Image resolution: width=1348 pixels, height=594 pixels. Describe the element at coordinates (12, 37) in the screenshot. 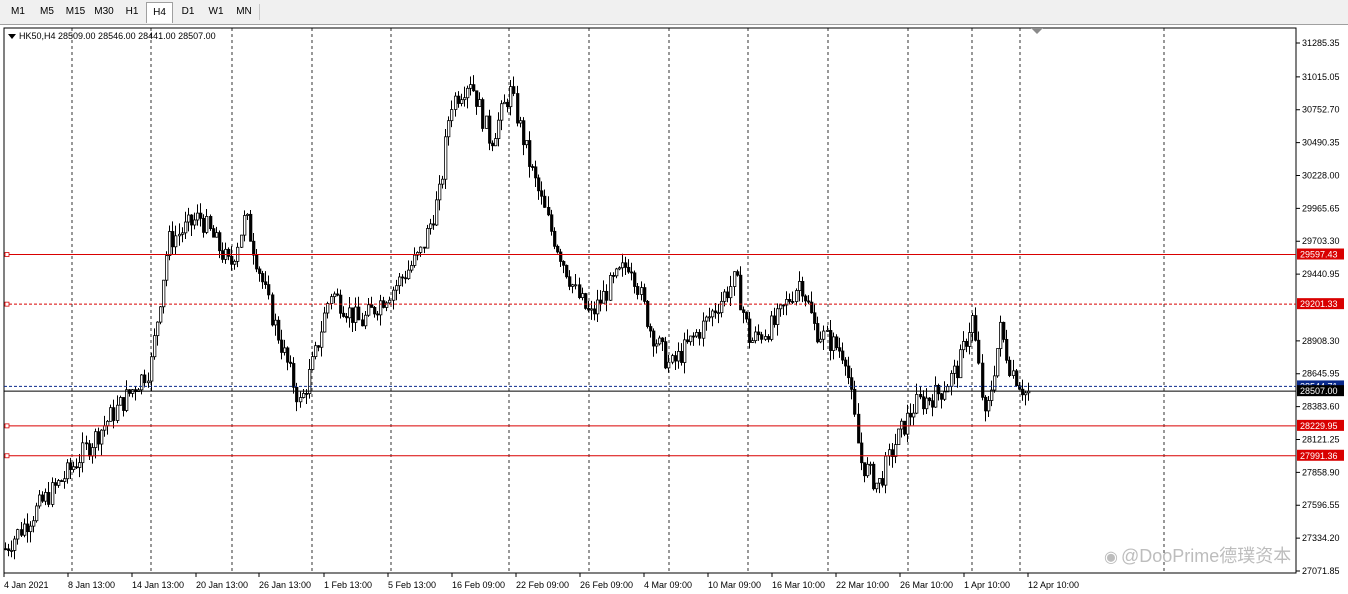

I see `dropdown-triangle-icon` at that location.